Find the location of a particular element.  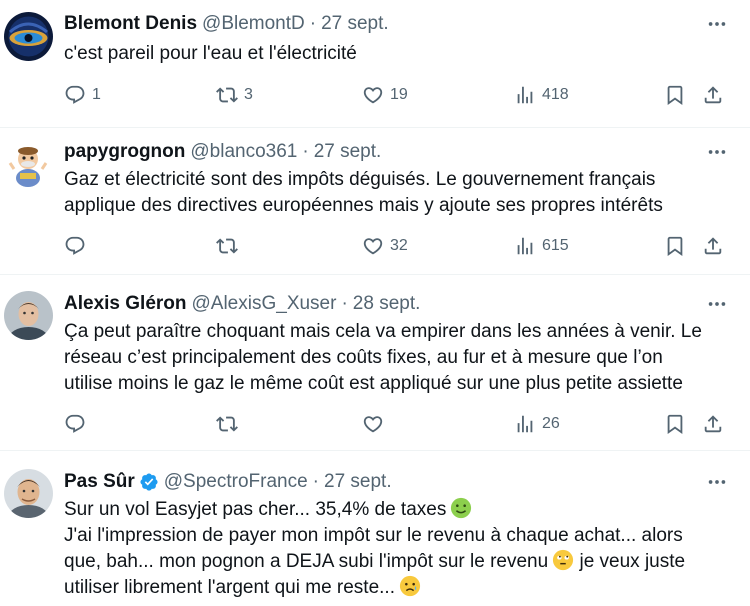

like-count: 32 is located at coordinates (399, 245).